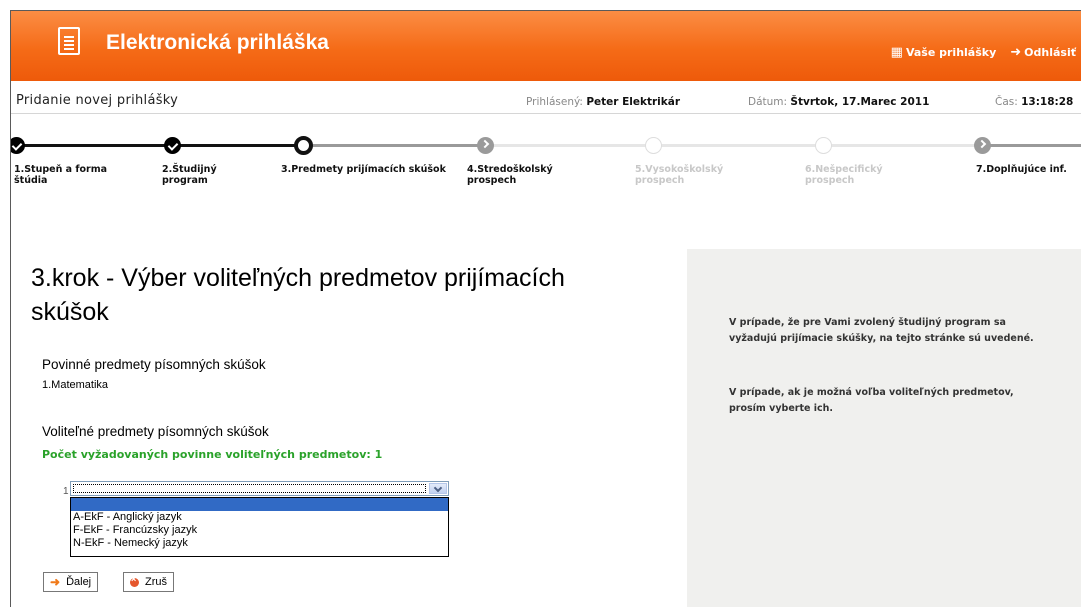  What do you see at coordinates (679, 175) in the screenshot?
I see `step-5-label: 5.Vysokoškolský prospech` at bounding box center [679, 175].